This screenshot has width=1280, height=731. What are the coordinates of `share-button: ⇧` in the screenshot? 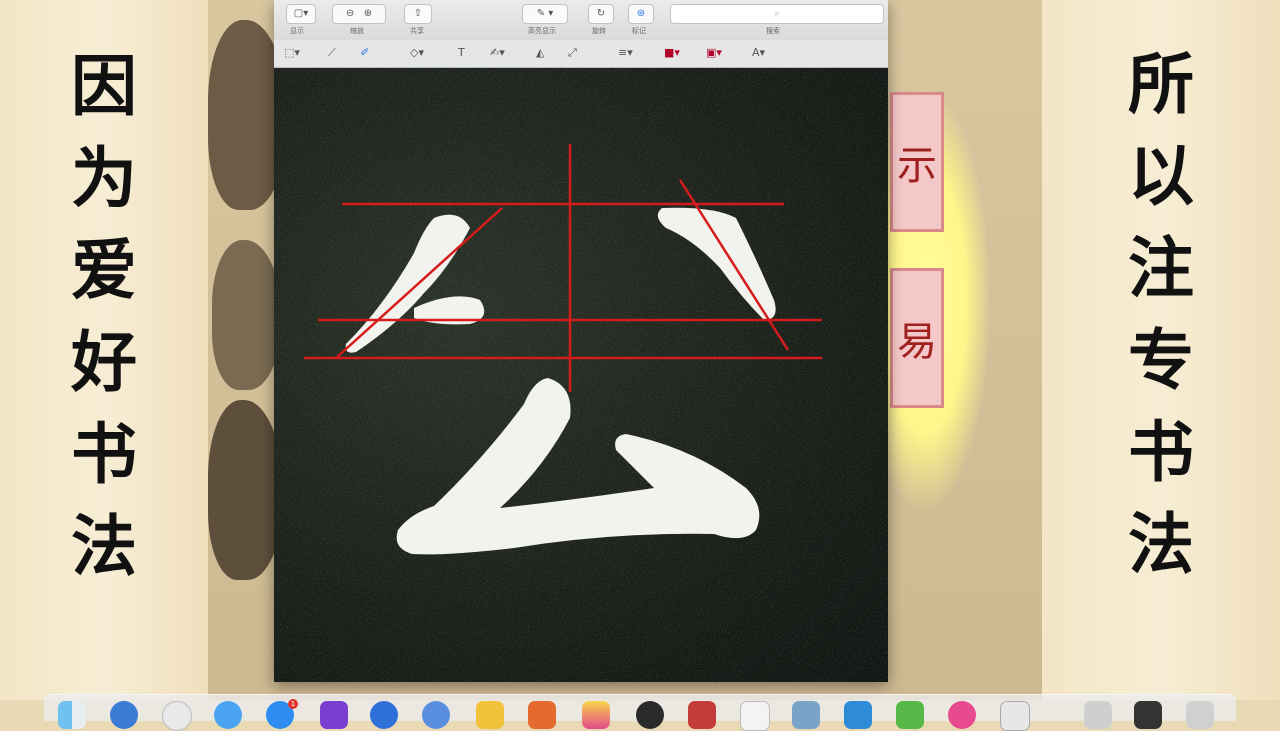 It's located at (418, 14).